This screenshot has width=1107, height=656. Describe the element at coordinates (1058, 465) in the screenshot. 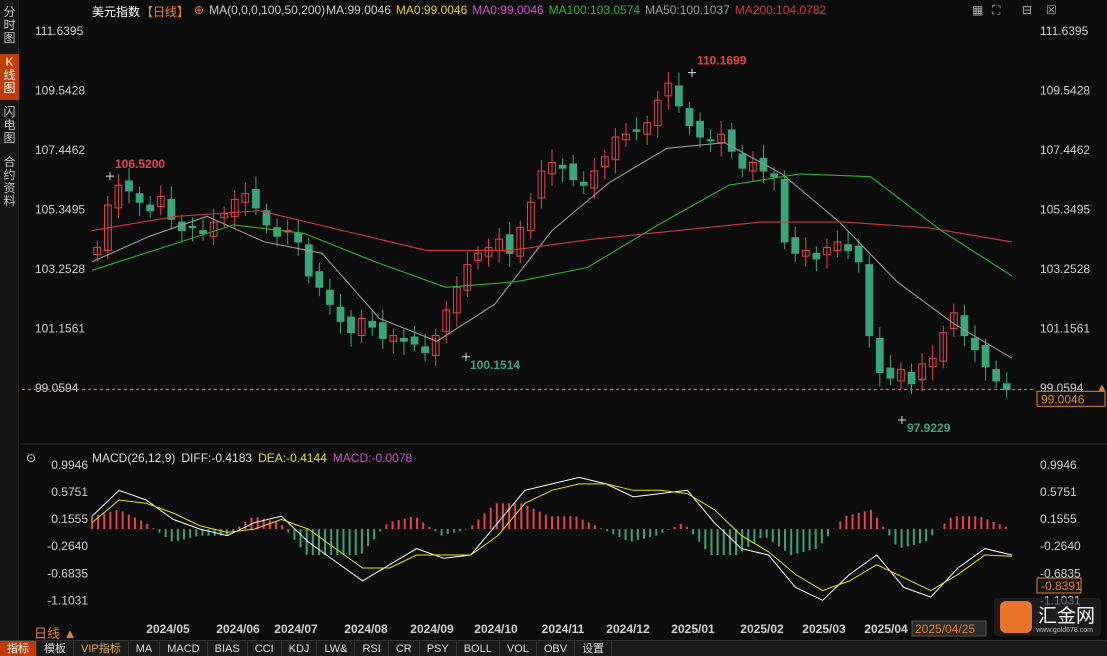

I see `macd-y-tick-right: 0.9946` at that location.